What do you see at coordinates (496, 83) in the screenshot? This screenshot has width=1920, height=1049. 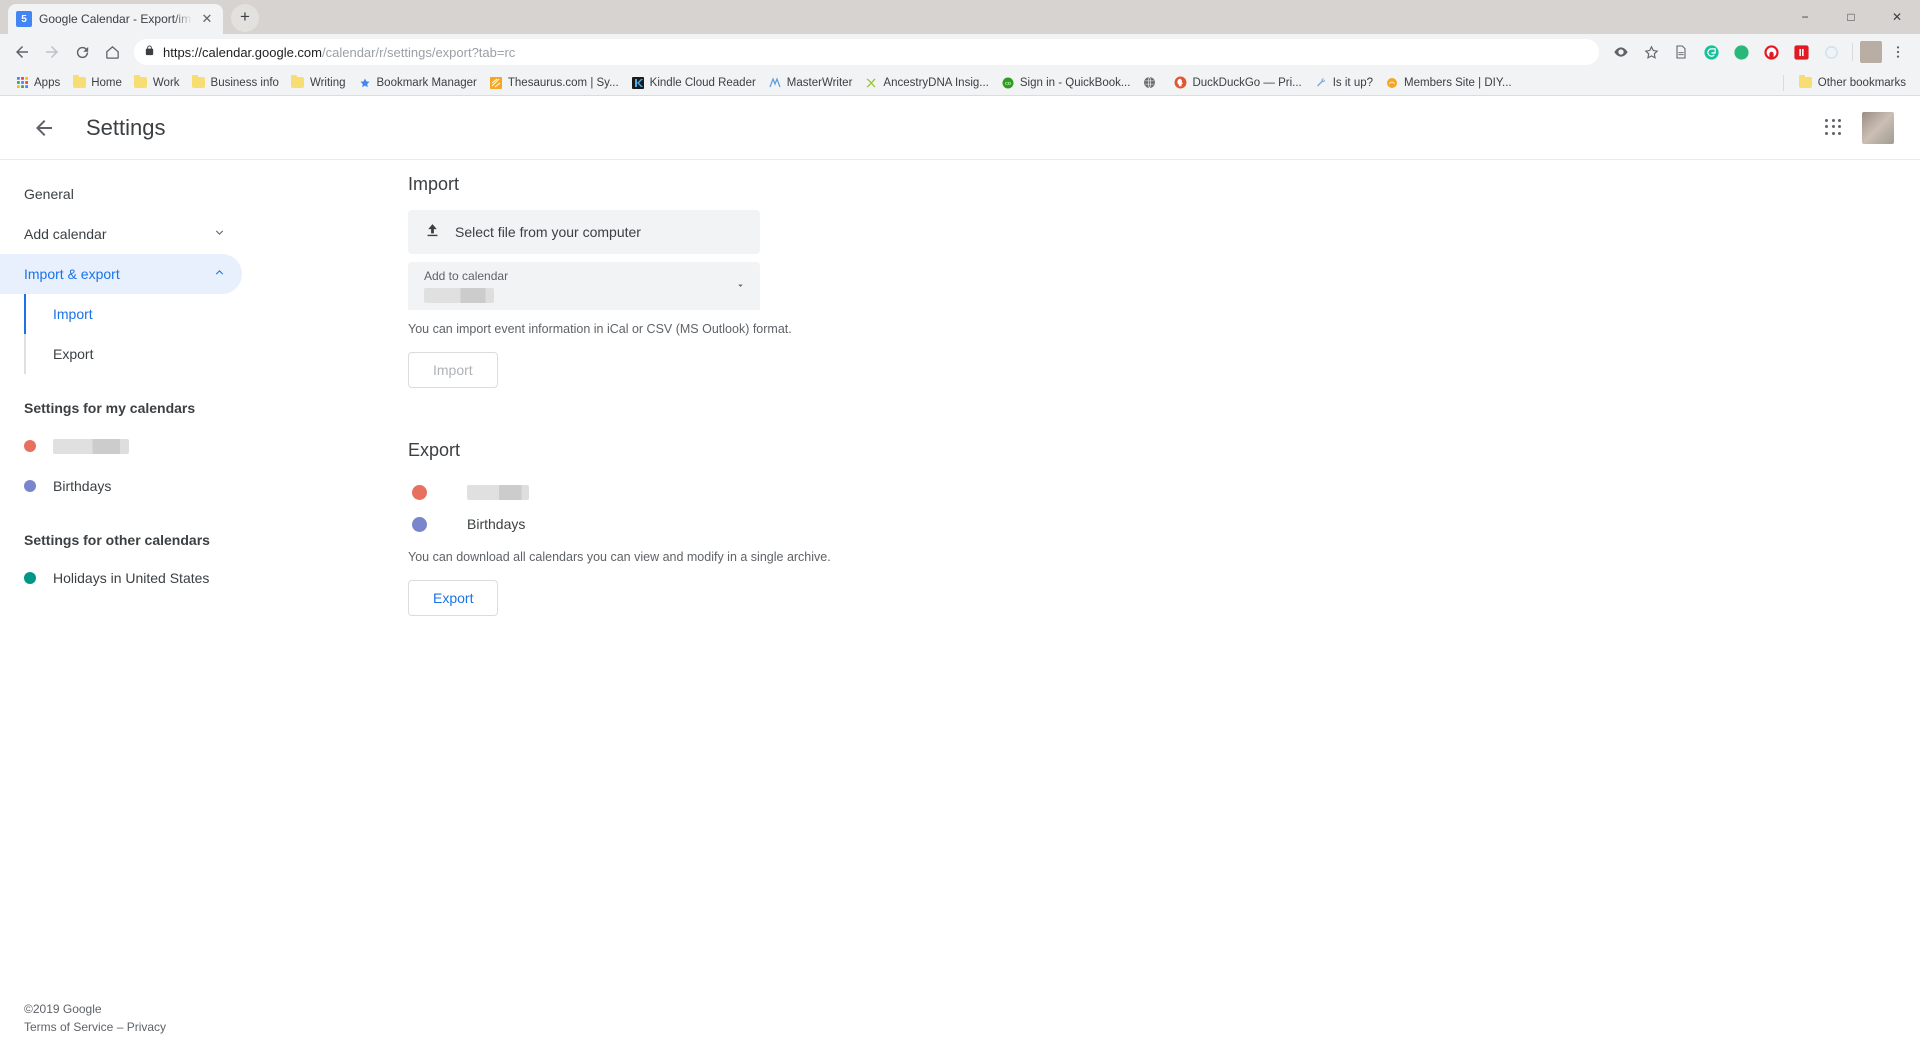 I see `thesaurus-icon` at bounding box center [496, 83].